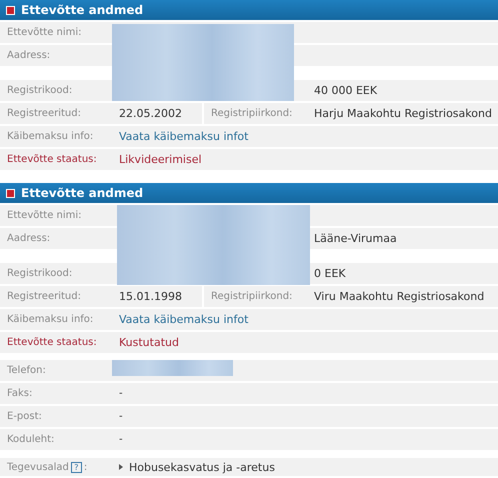  Describe the element at coordinates (149, 343) in the screenshot. I see `status-value: Kustutatud` at that location.